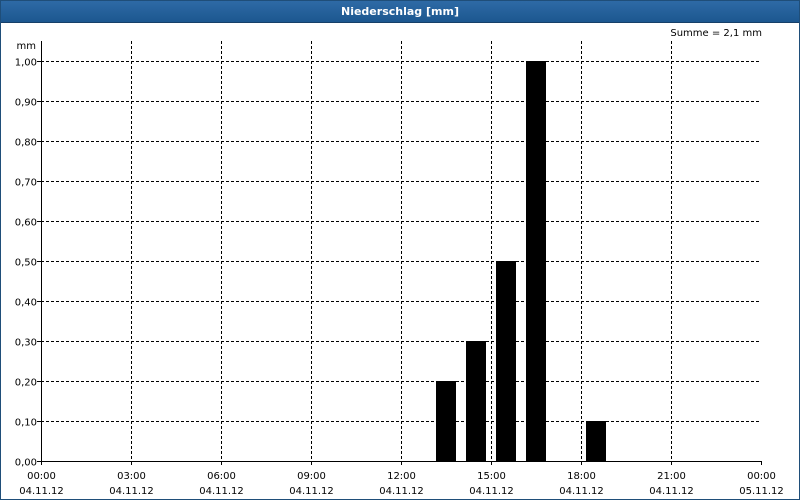 This screenshot has height=500, width=800. Describe the element at coordinates (26, 223) in the screenshot. I see `y-tick-label: 0,60` at that location.